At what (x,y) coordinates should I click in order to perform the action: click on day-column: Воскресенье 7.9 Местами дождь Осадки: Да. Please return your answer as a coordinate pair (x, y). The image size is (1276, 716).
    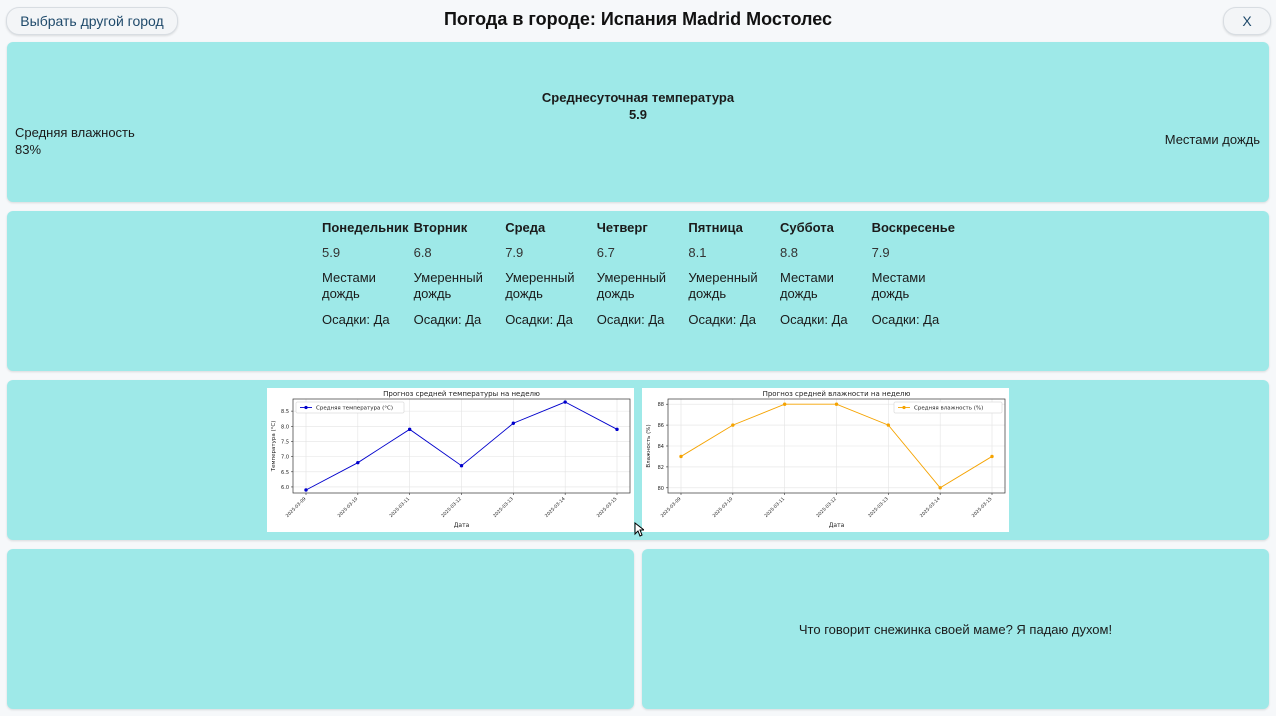
    Looking at the image, I should click on (918, 274).